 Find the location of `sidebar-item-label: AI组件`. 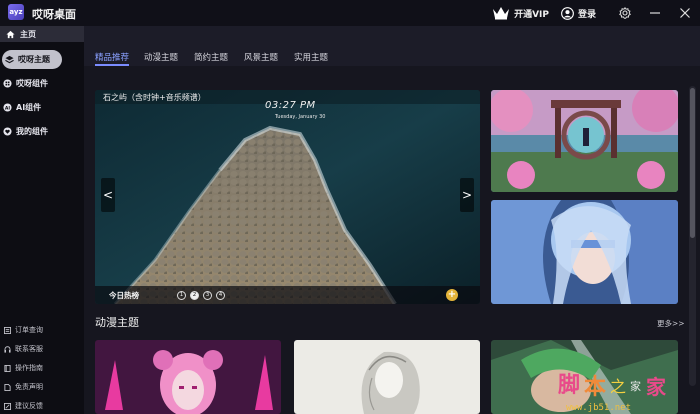

sidebar-item-label: AI组件 is located at coordinates (29, 107).